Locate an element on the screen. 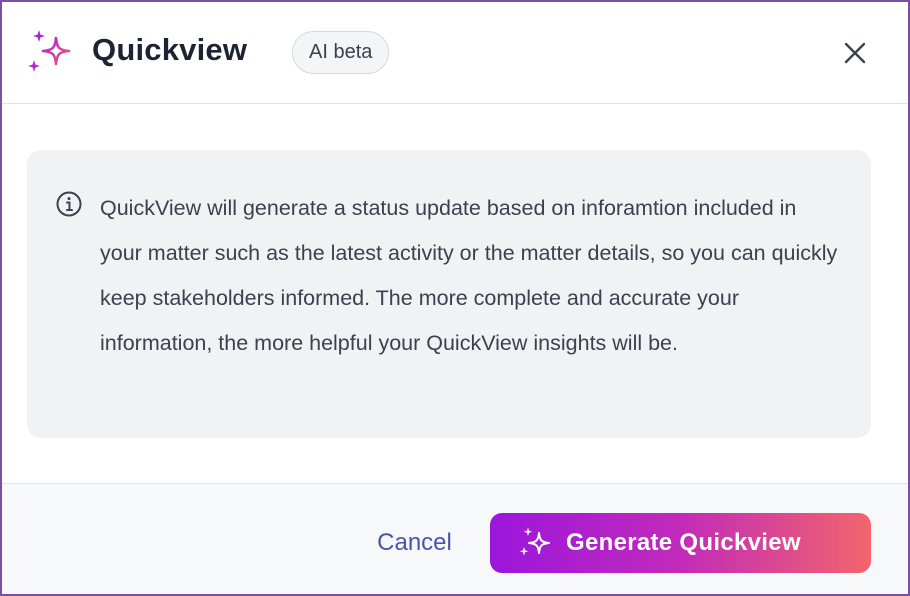  ai-beta-badge: AI beta is located at coordinates (341, 52).